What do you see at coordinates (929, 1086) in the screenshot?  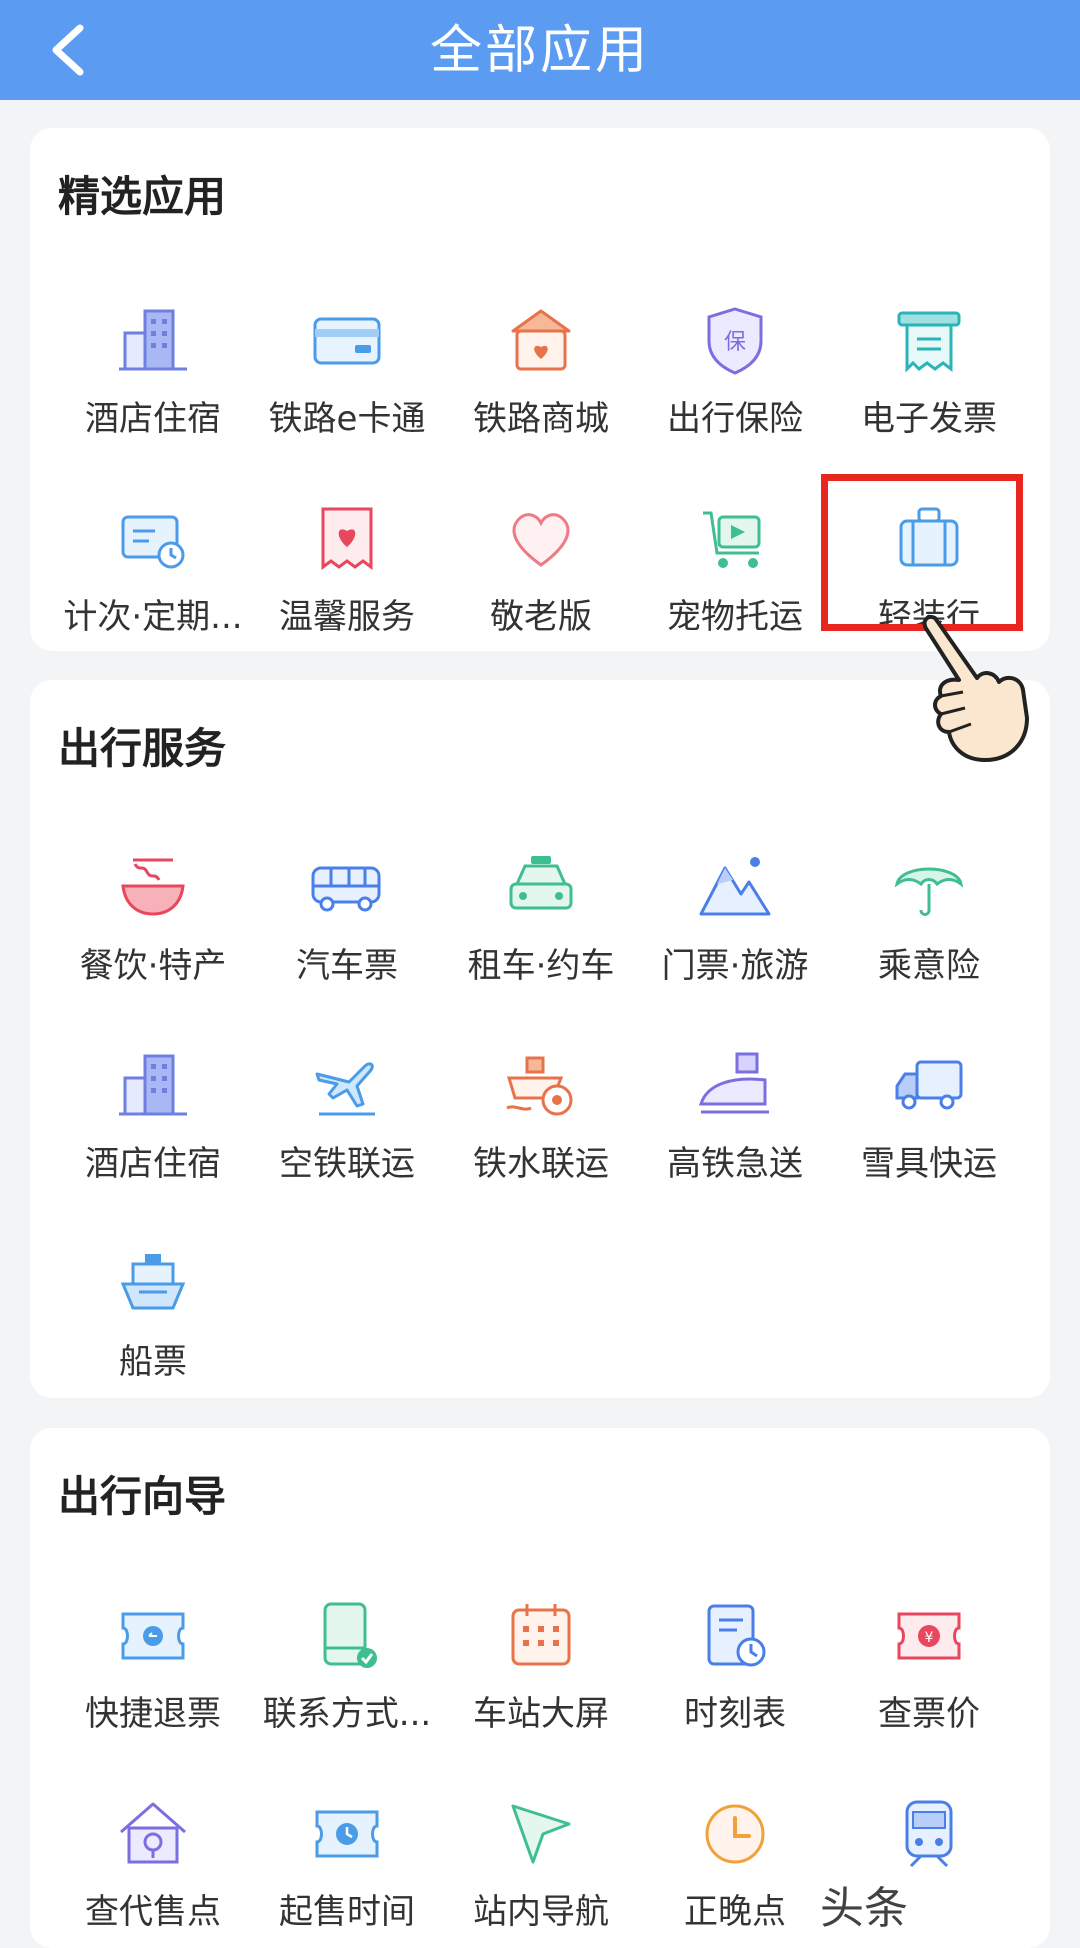 I see `truck-icon` at bounding box center [929, 1086].